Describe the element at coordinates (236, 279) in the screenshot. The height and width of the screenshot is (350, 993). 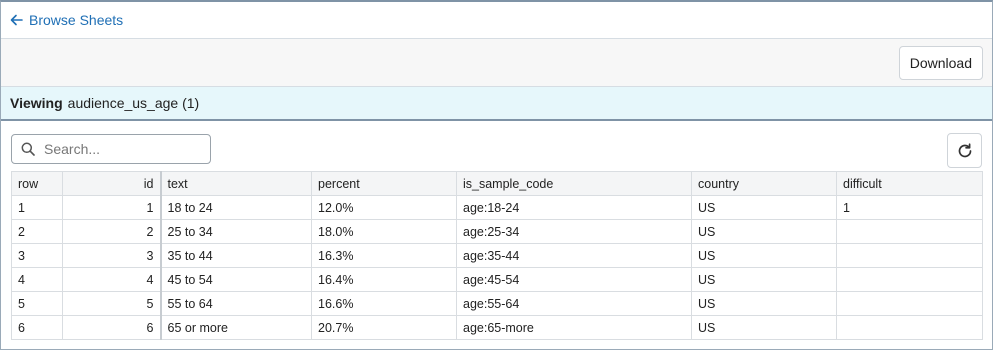
I see `table-cell: 45 to 54` at that location.